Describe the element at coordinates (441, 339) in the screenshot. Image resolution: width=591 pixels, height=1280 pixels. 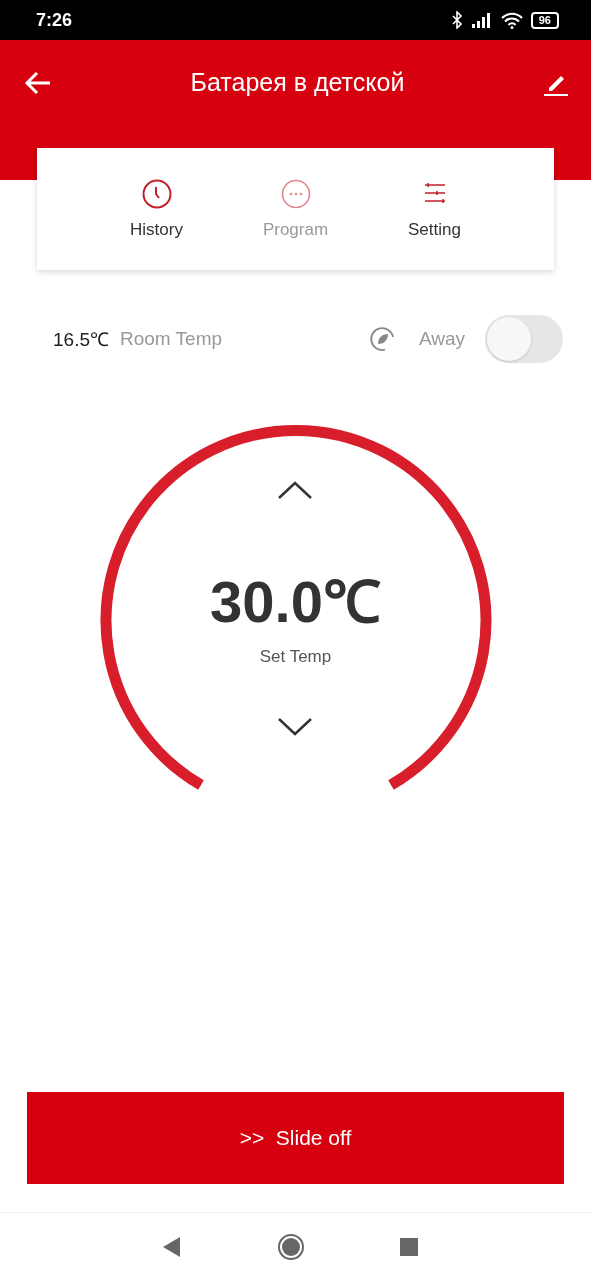
I see `away-label: Away` at that location.